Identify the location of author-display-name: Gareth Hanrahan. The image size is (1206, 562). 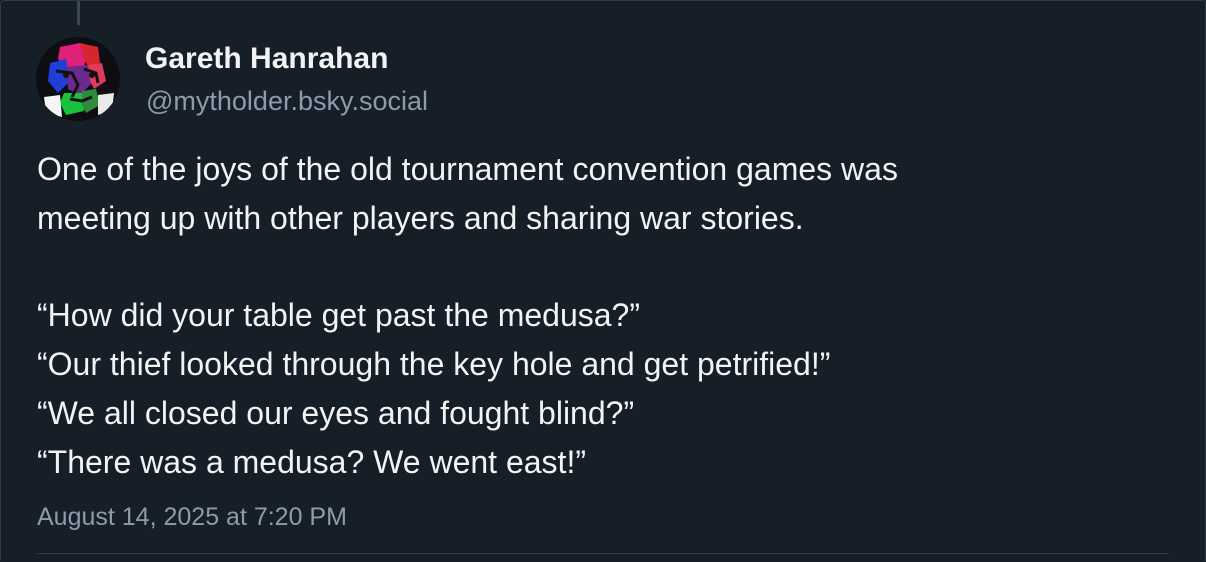
(266, 59).